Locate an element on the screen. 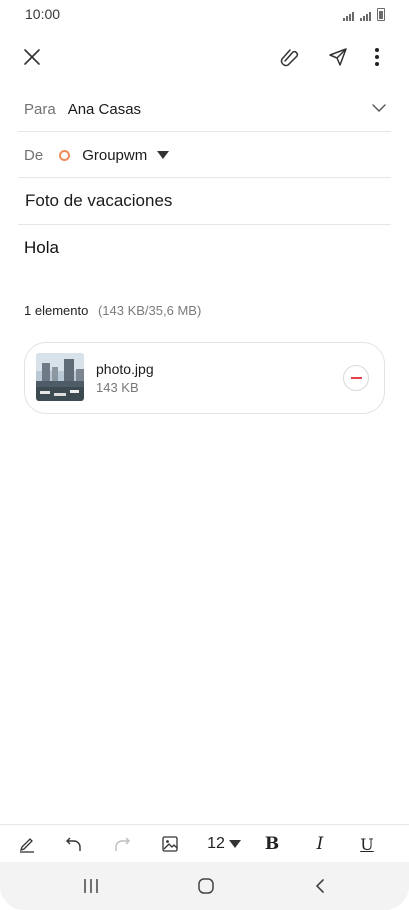  home-button is located at coordinates (206, 886).